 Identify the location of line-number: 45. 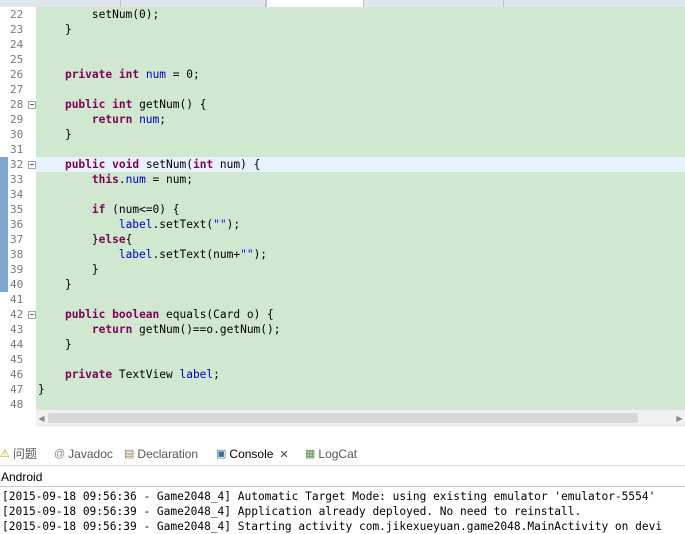
(17, 359).